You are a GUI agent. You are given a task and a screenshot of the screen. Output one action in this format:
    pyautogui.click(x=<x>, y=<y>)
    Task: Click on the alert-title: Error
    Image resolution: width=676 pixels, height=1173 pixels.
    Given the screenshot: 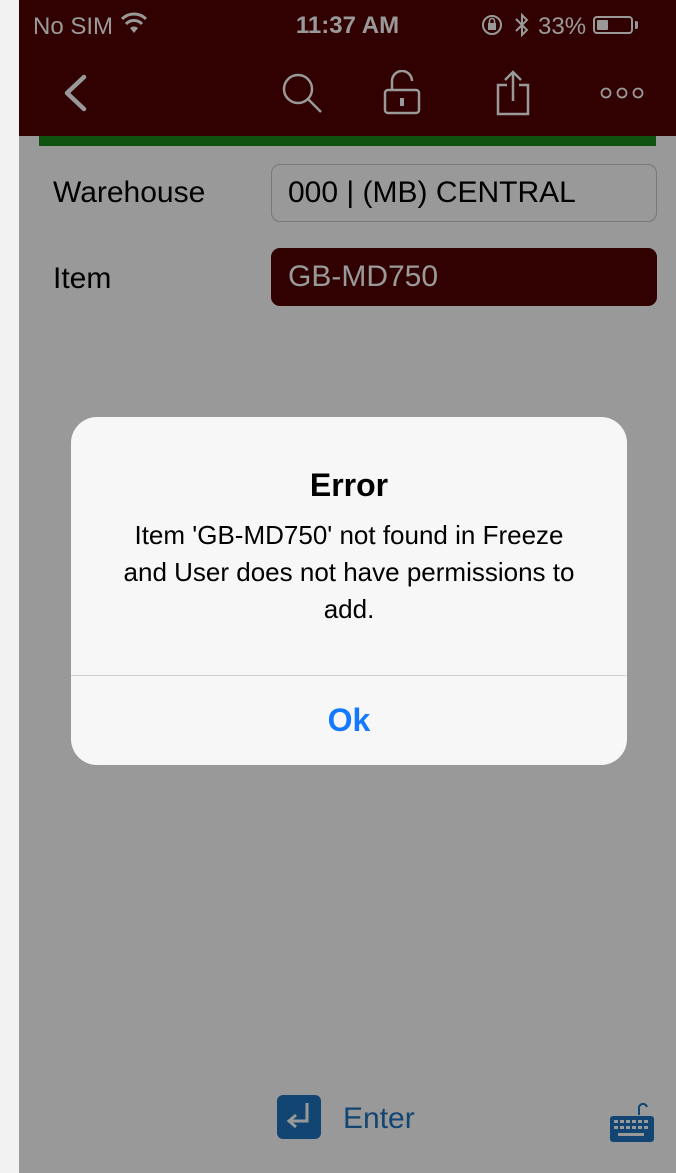 What is the action you would take?
    pyautogui.click(x=349, y=485)
    